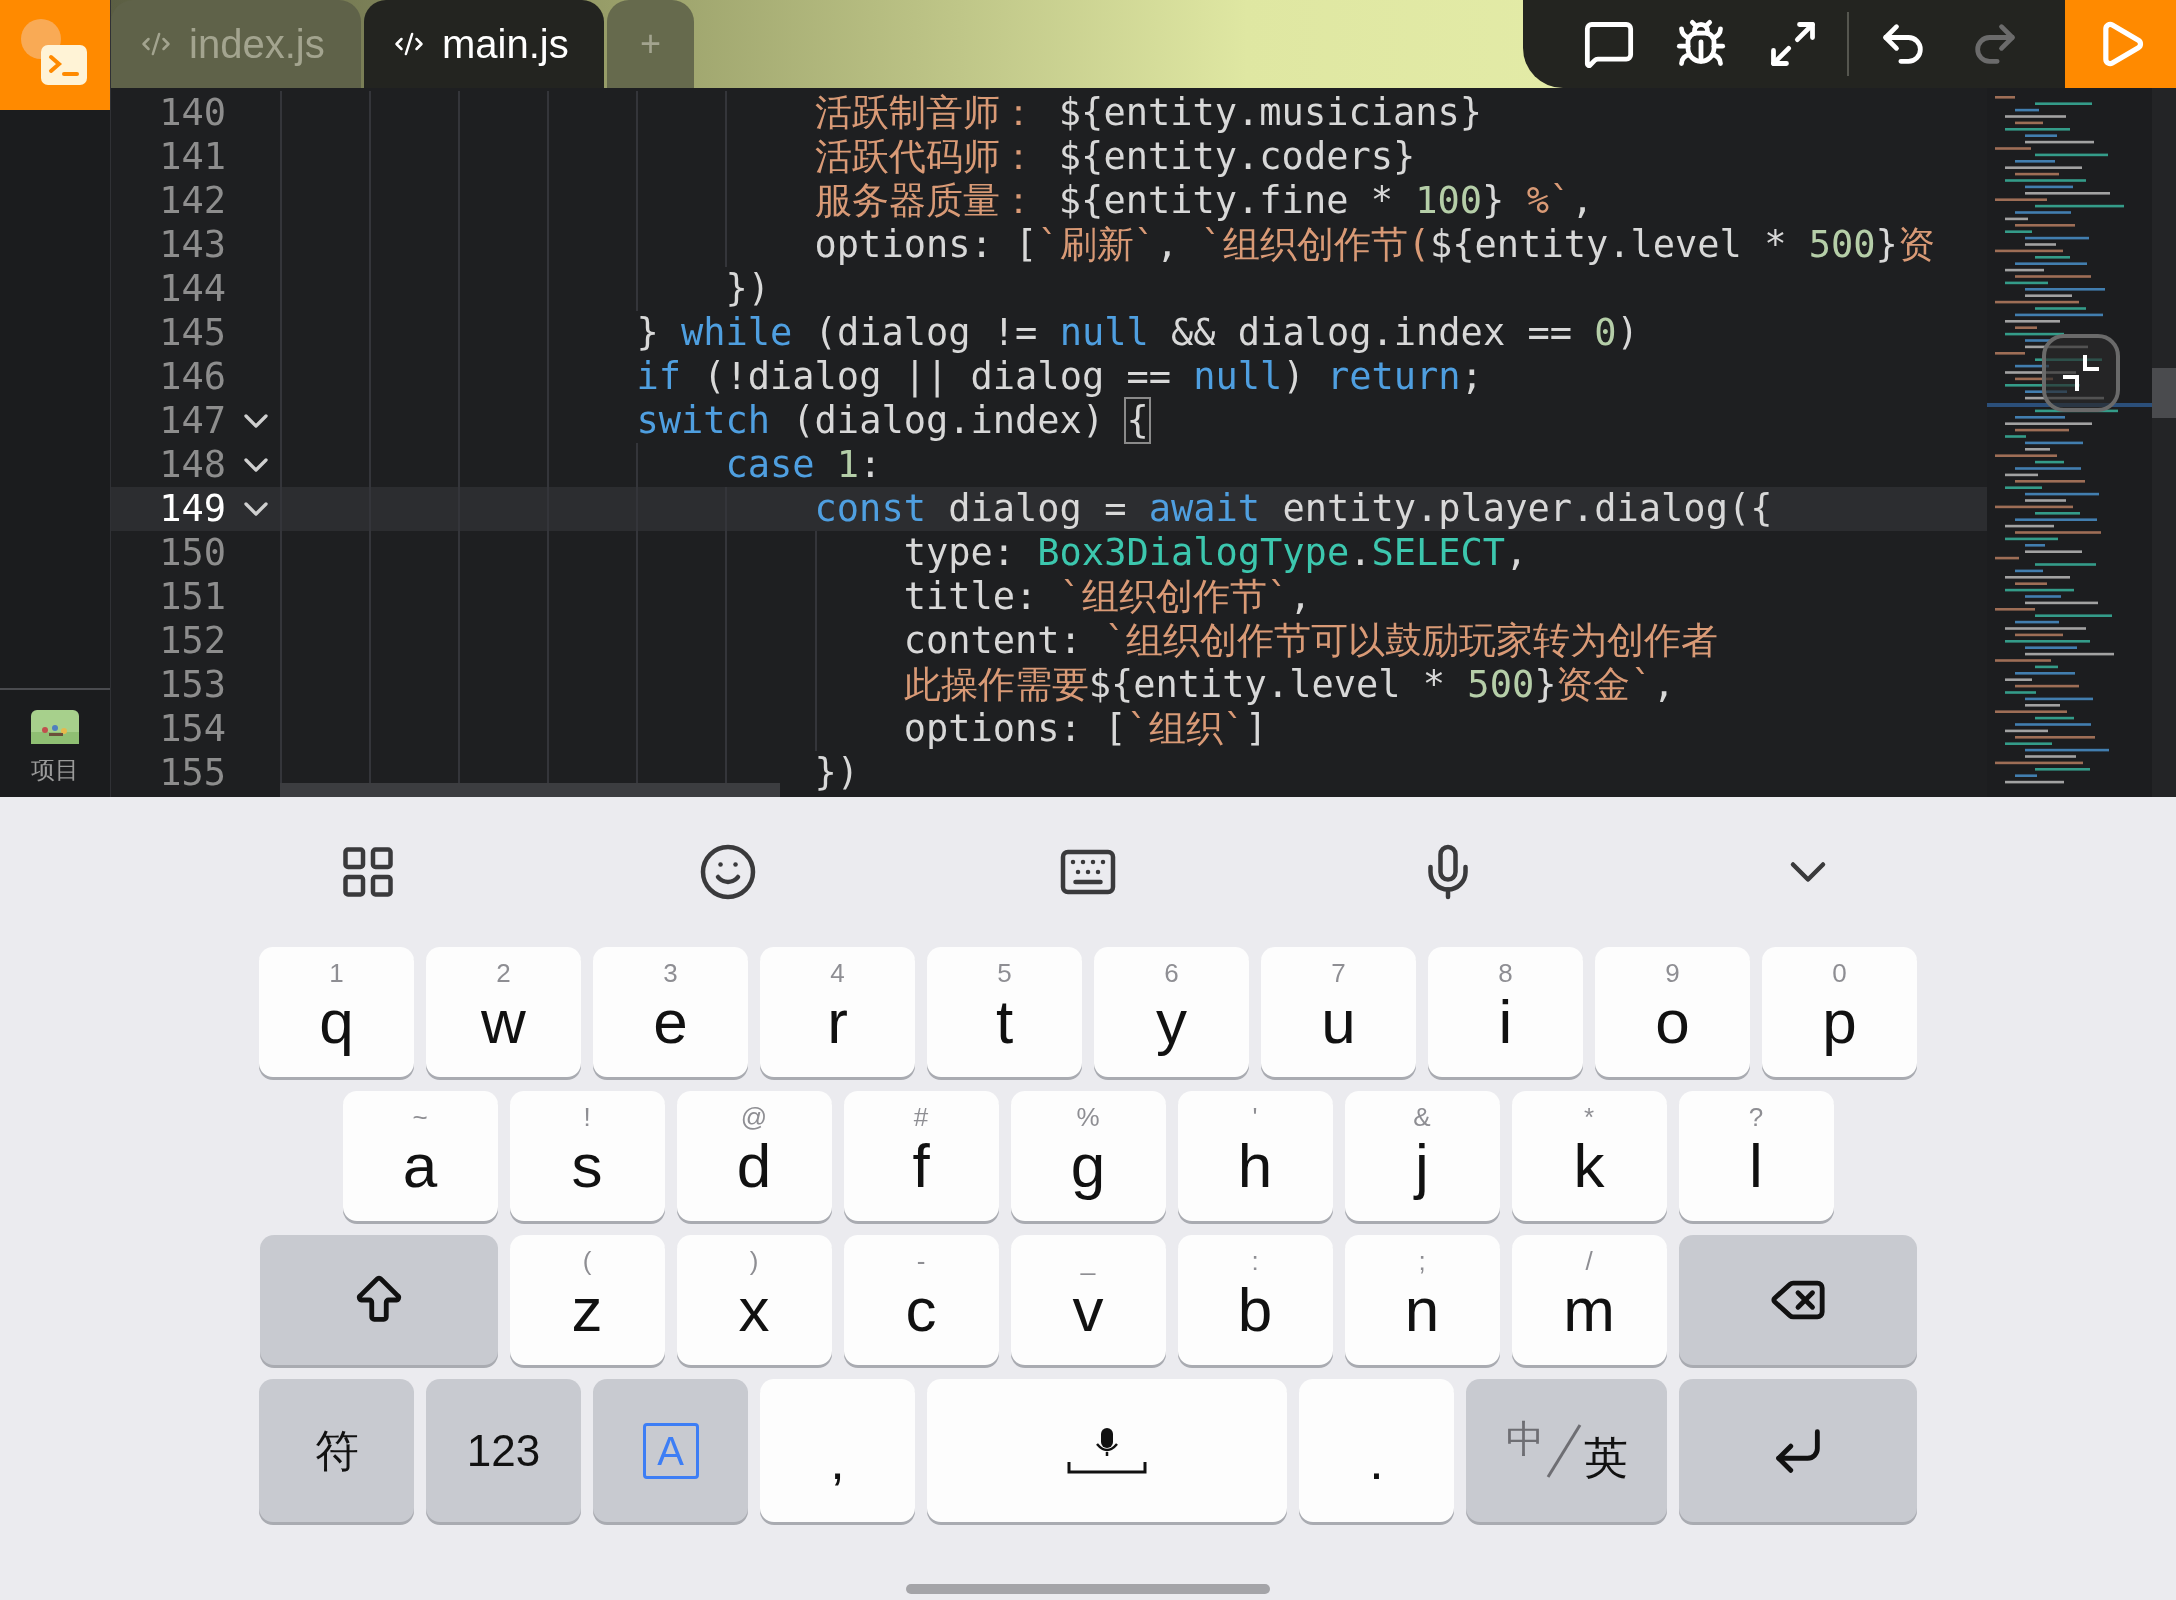 This screenshot has height=1600, width=2176. I want to click on vertical-scrollbar, so click(2164, 393).